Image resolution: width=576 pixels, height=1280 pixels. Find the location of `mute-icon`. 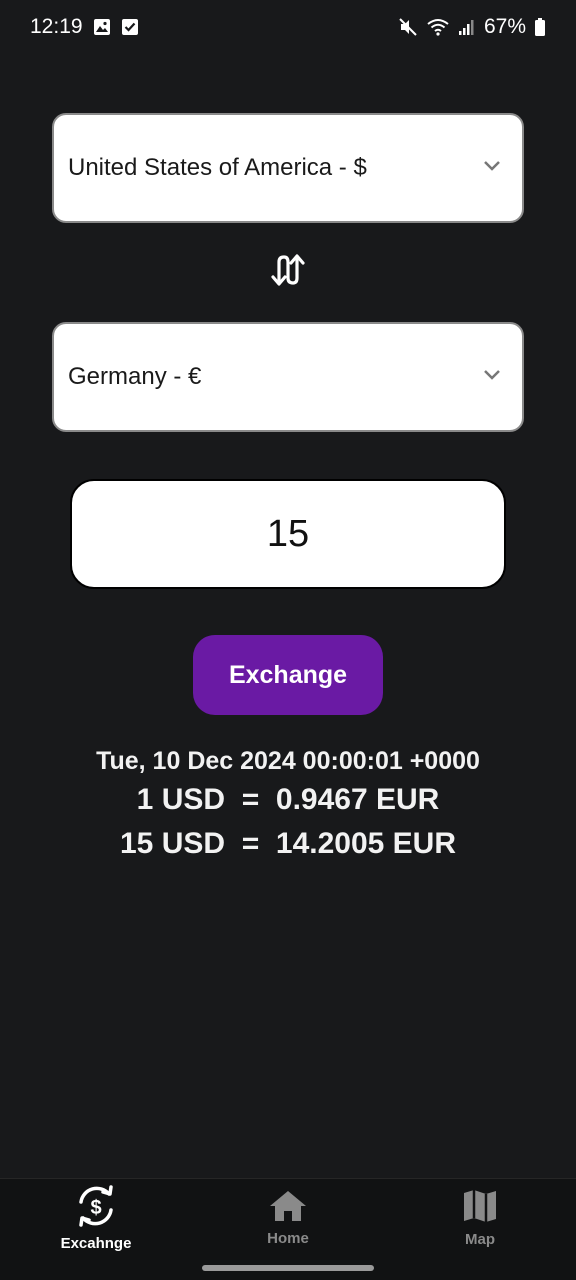

mute-icon is located at coordinates (408, 27).